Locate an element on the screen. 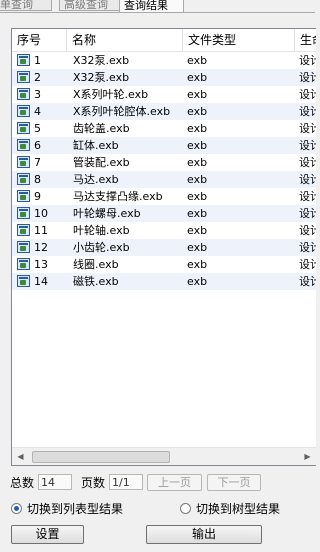  cell-name: 马达支撑凸缘.exb is located at coordinates (118, 196).